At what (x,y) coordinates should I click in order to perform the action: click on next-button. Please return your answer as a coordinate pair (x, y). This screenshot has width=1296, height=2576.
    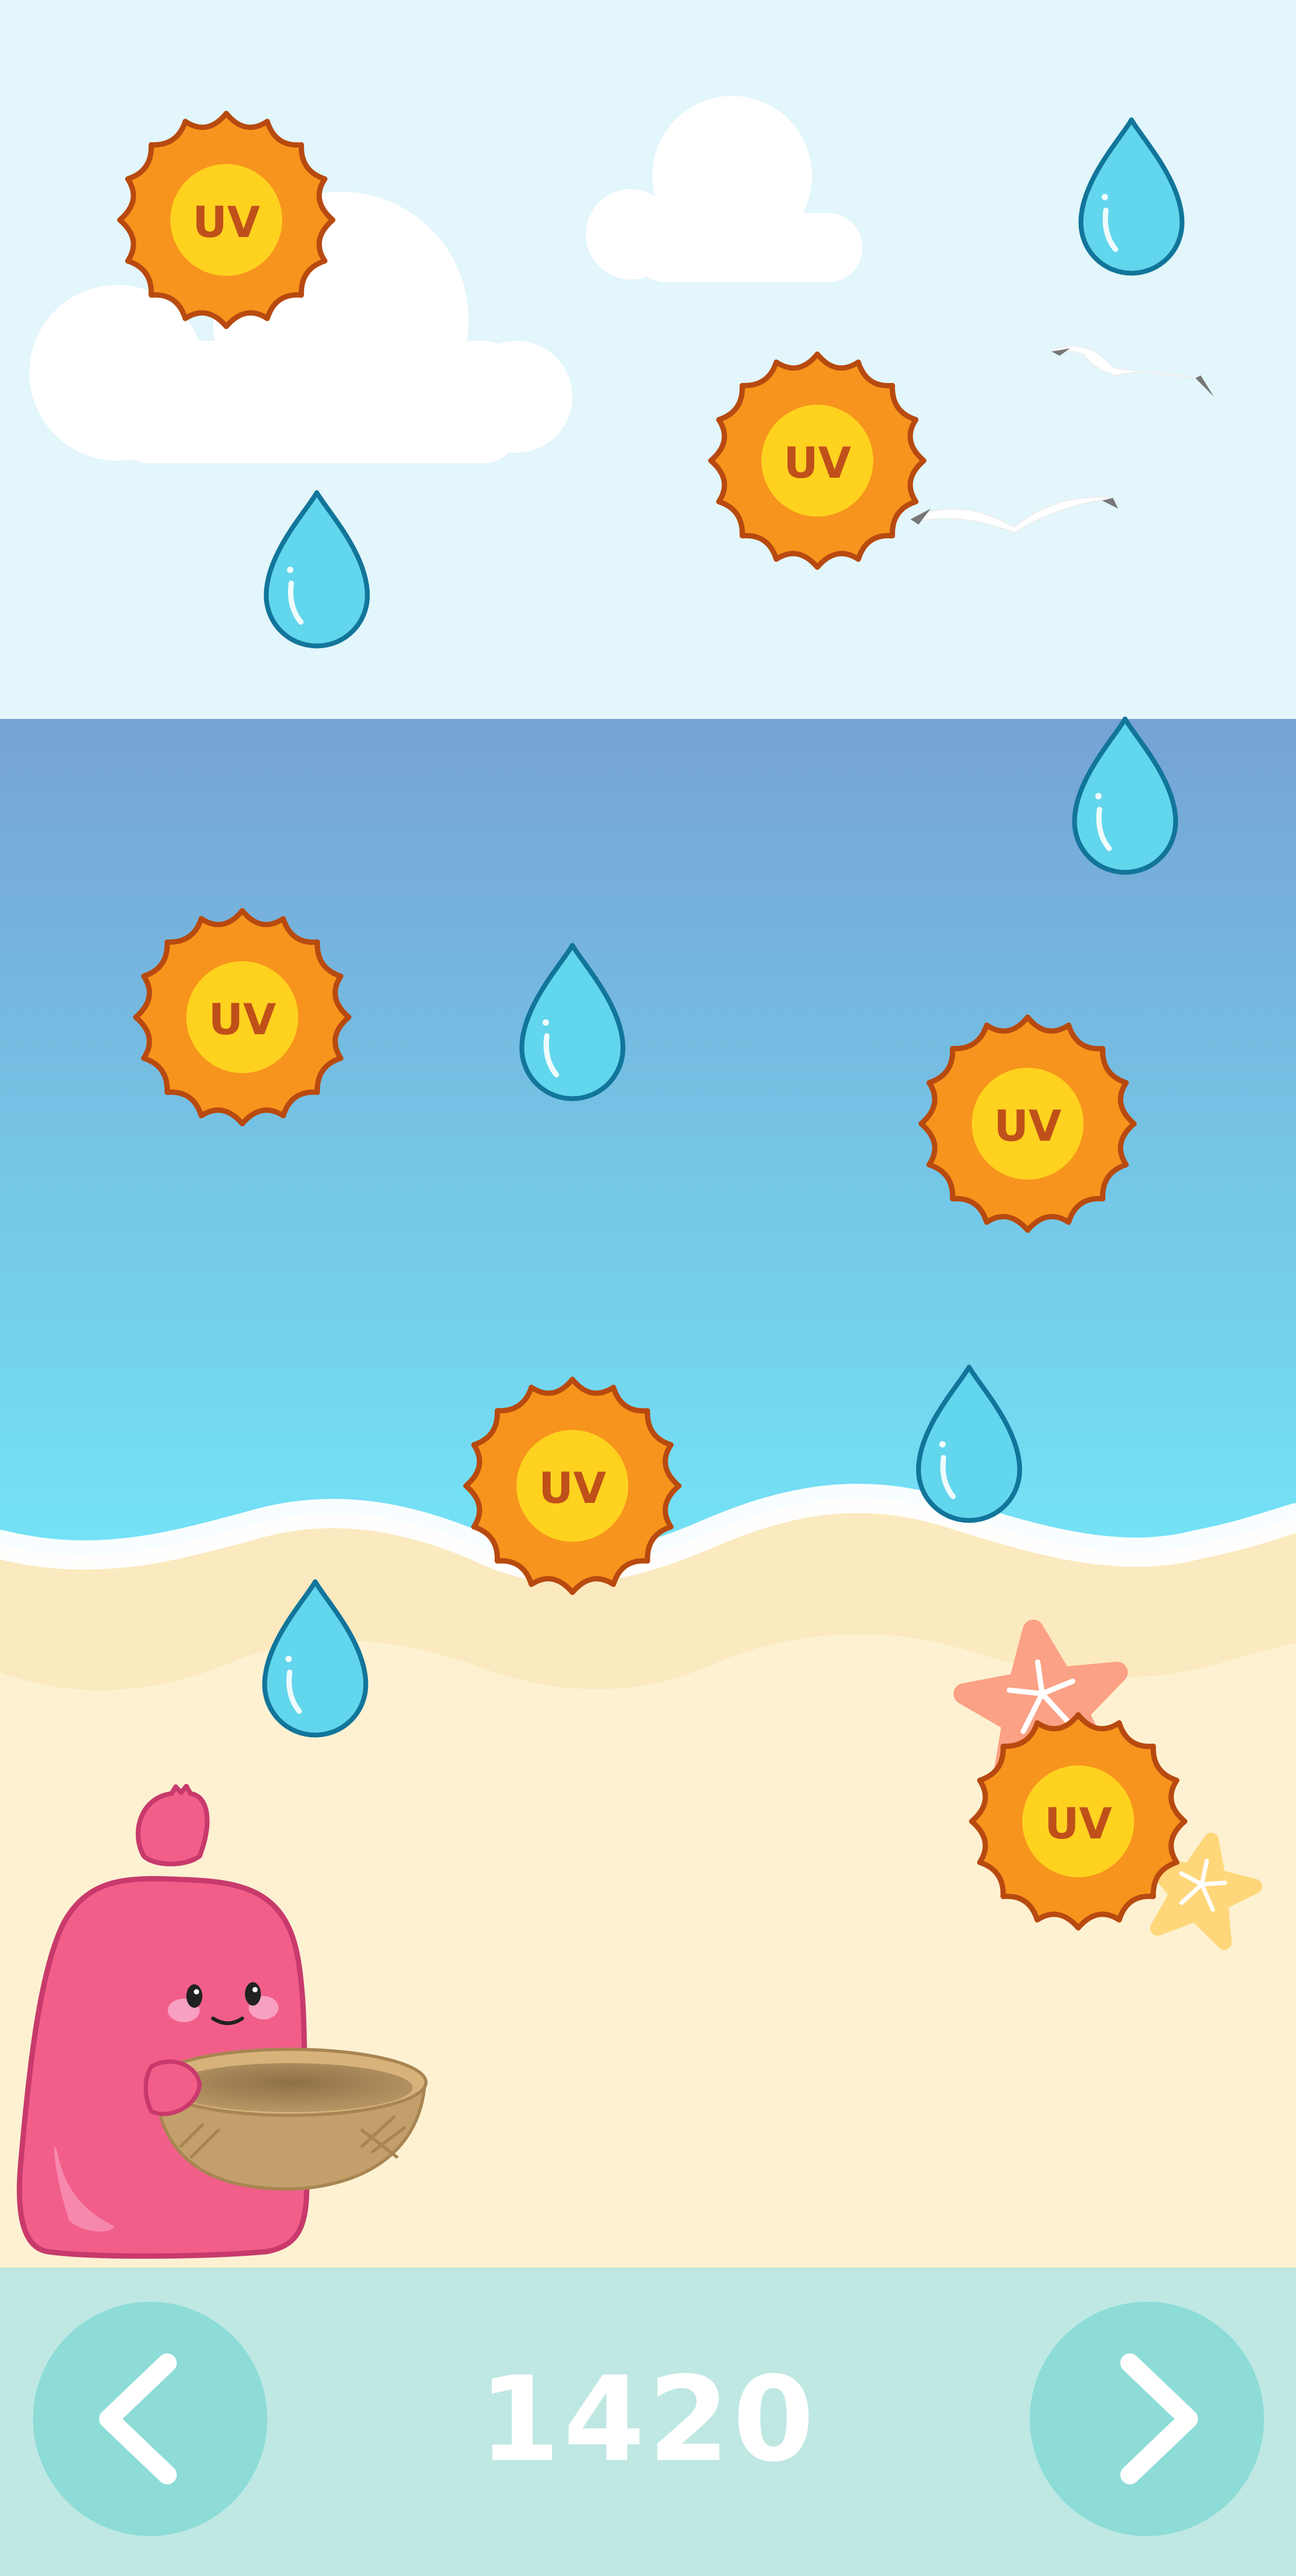
    Looking at the image, I should click on (1147, 2419).